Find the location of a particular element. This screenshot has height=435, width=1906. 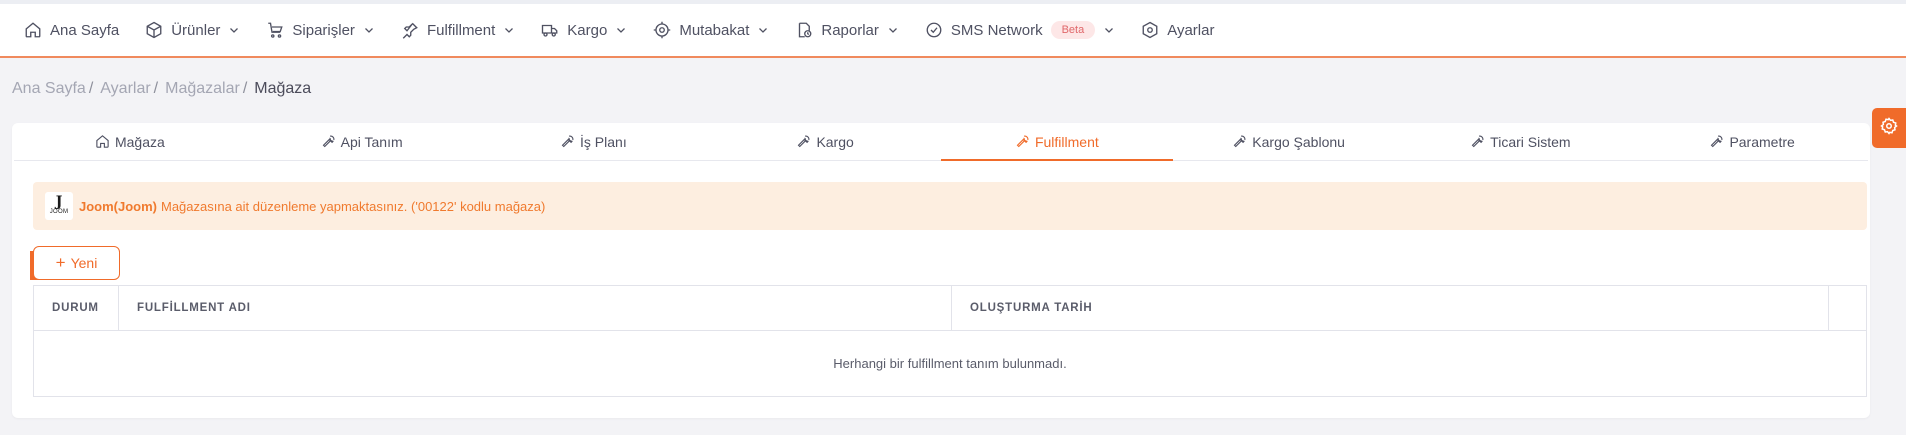

table-header: DURUM FULFİLLMENT ADI OLUŞTURMA TARİH is located at coordinates (950, 308).